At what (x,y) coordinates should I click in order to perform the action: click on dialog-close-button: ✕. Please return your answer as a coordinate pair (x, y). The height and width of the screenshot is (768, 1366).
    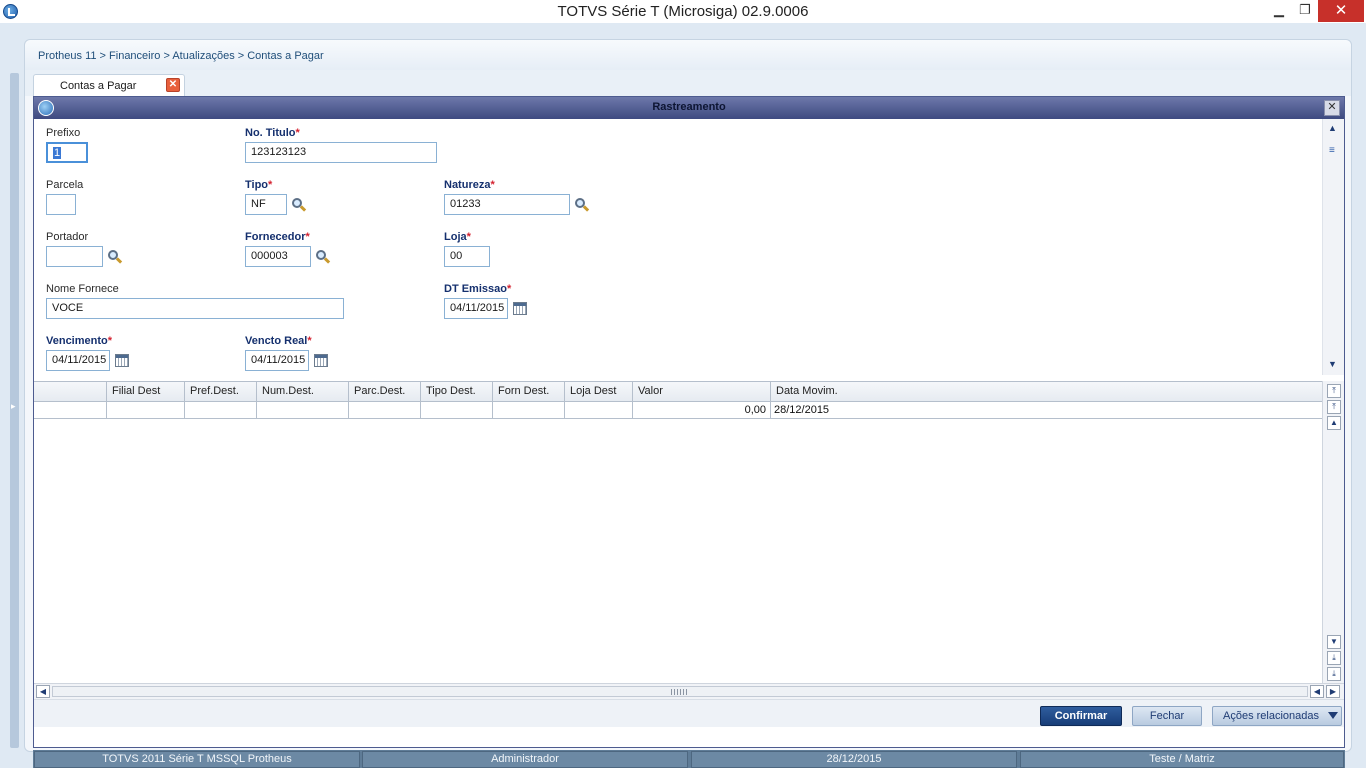
    Looking at the image, I should click on (1332, 108).